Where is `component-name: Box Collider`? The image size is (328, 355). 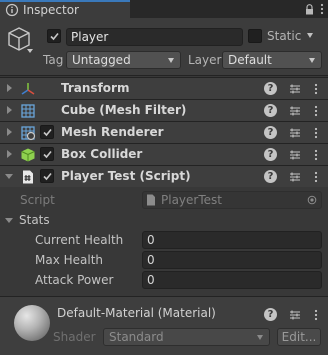
component-name: Box Collider is located at coordinates (102, 154).